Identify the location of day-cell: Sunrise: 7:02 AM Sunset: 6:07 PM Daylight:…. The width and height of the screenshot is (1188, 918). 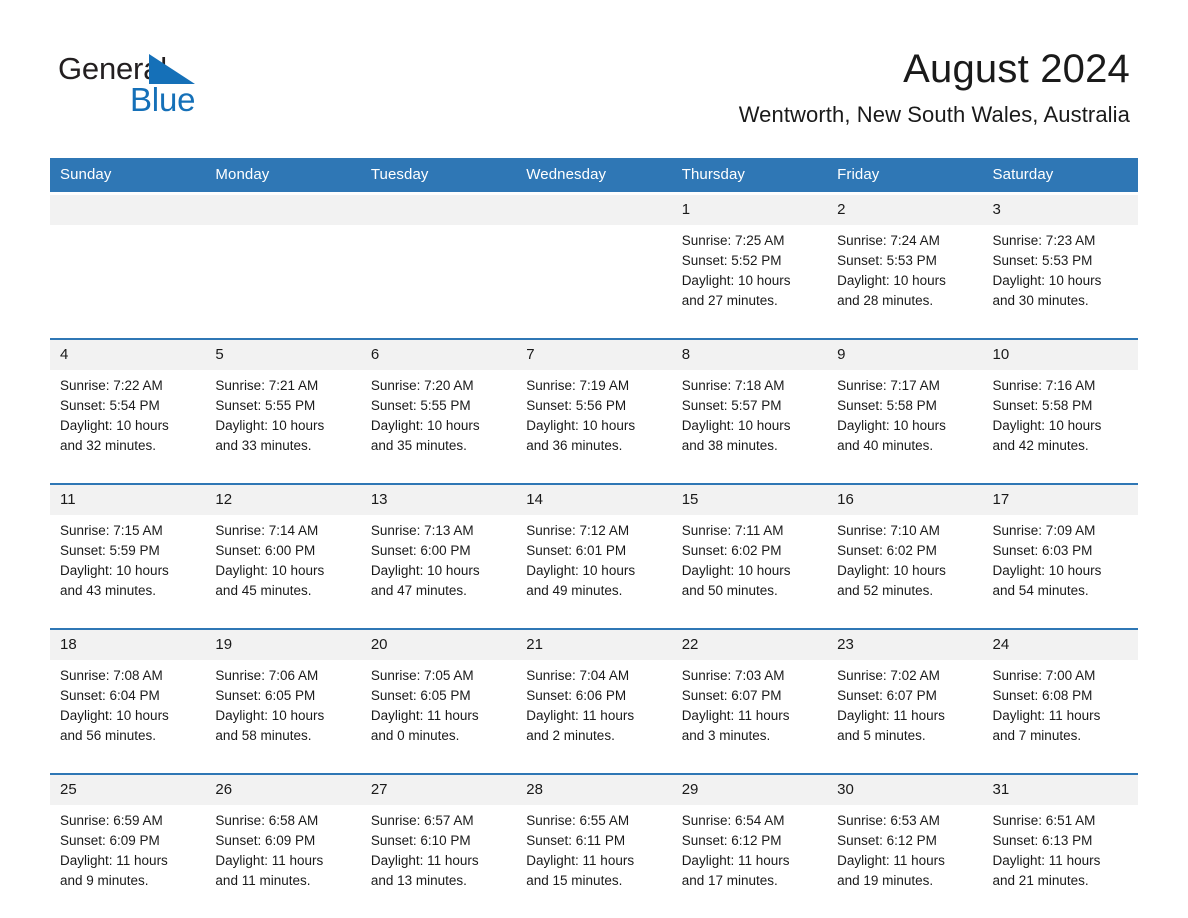
(905, 716).